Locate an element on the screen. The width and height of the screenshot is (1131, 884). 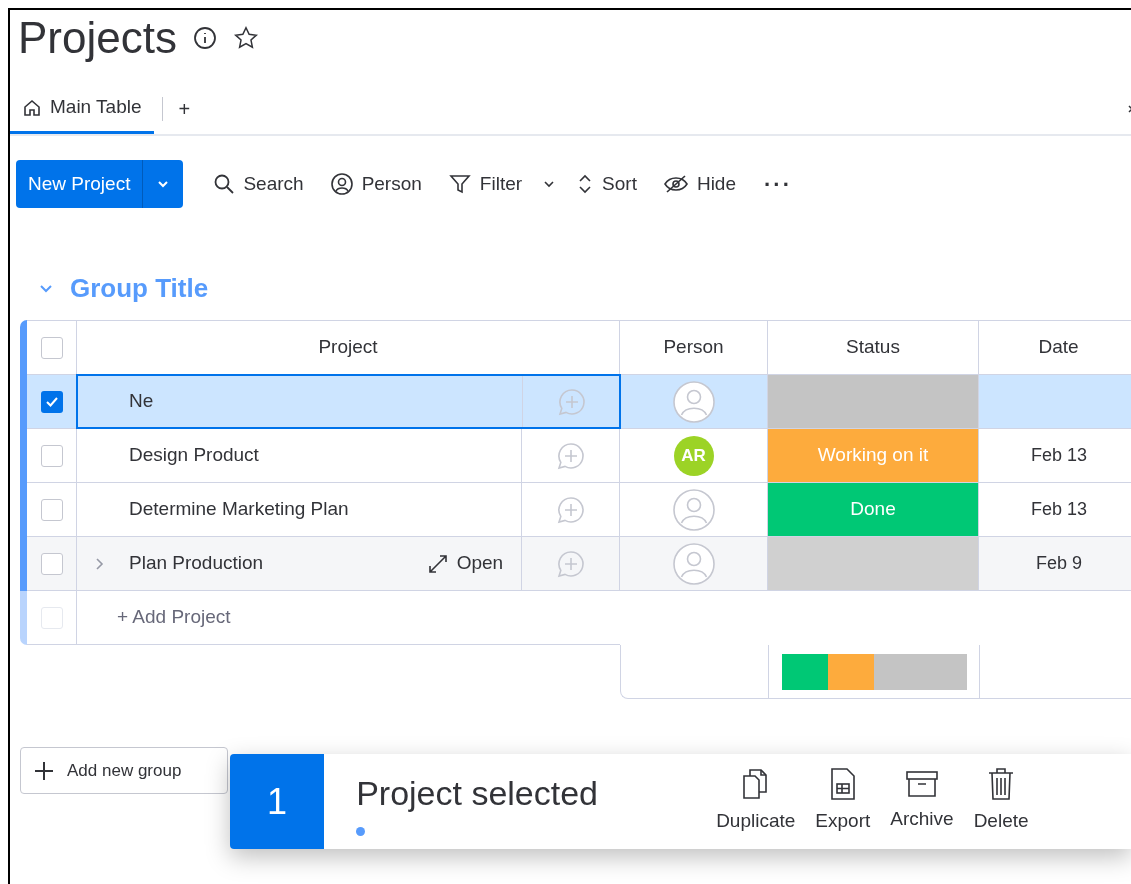
project-cell: Design Product is located at coordinates (300, 455).